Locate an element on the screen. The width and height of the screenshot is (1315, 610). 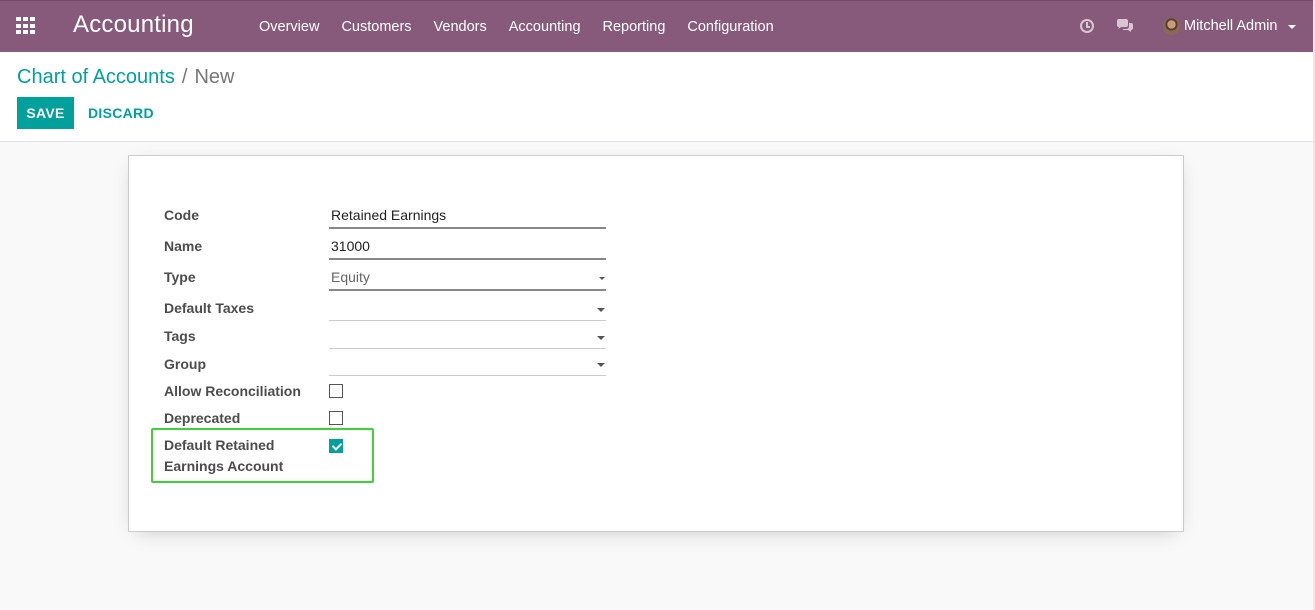
app-brand: Accounting is located at coordinates (133, 25).